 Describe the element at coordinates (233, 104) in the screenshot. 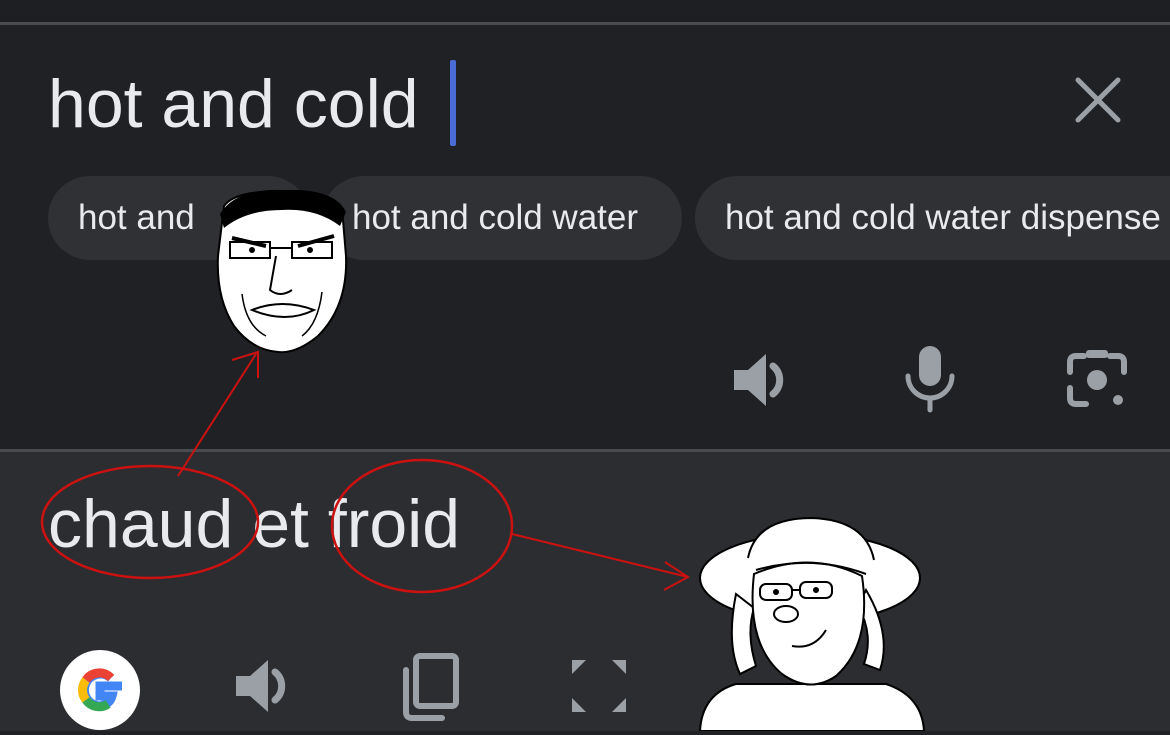

I see `source-text-input: hot and cold` at that location.